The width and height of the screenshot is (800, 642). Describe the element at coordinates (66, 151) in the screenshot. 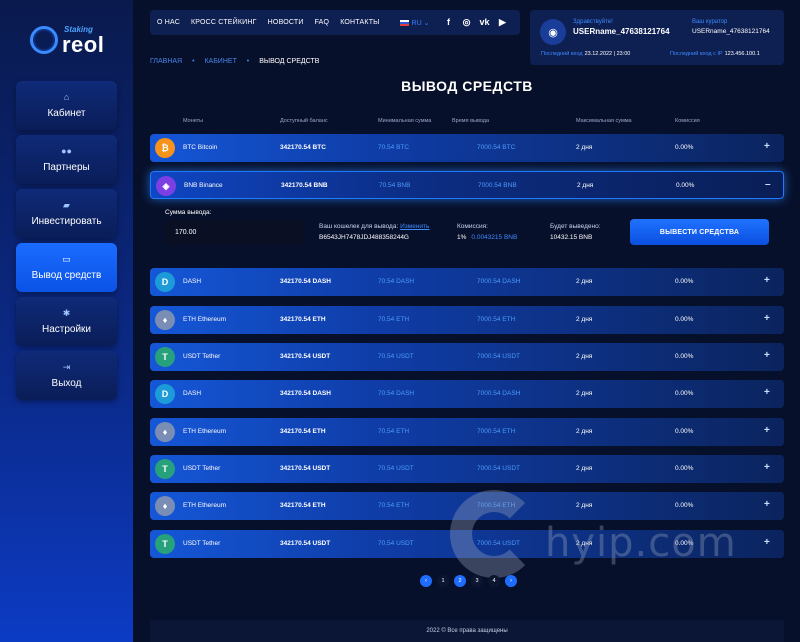

I see `users-icon: ●●` at that location.